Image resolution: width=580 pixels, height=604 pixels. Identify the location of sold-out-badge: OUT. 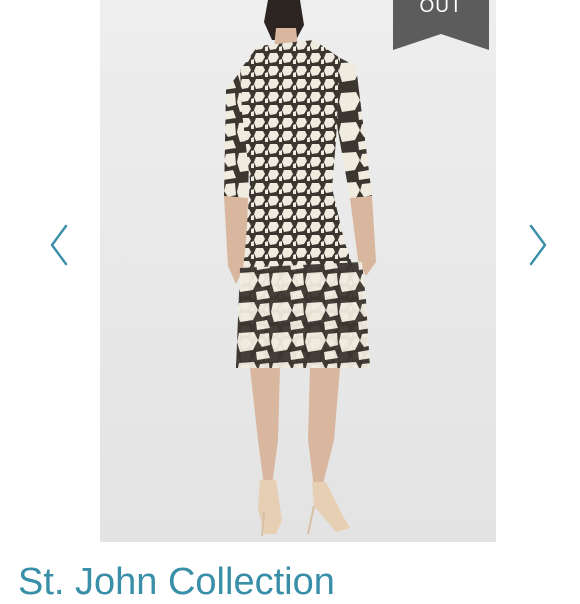
(441, 25).